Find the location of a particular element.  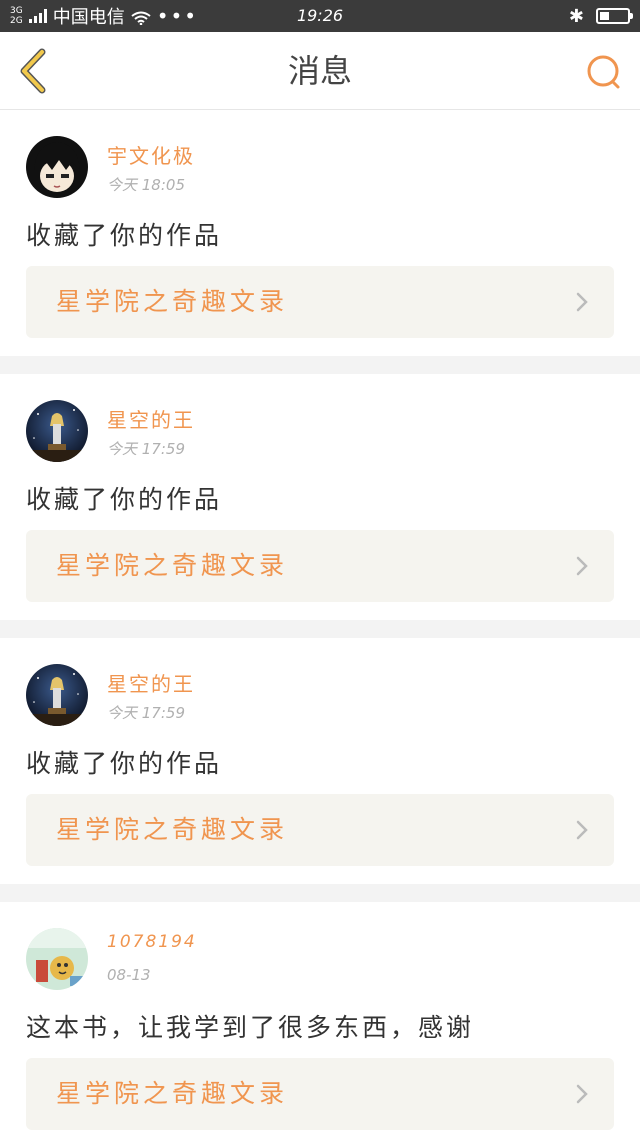

network-type: 3G 2G is located at coordinates (16, 16).